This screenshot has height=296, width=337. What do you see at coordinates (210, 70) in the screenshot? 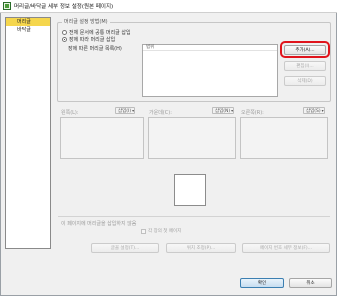
I see `chapter-header-list: 범위` at bounding box center [210, 70].